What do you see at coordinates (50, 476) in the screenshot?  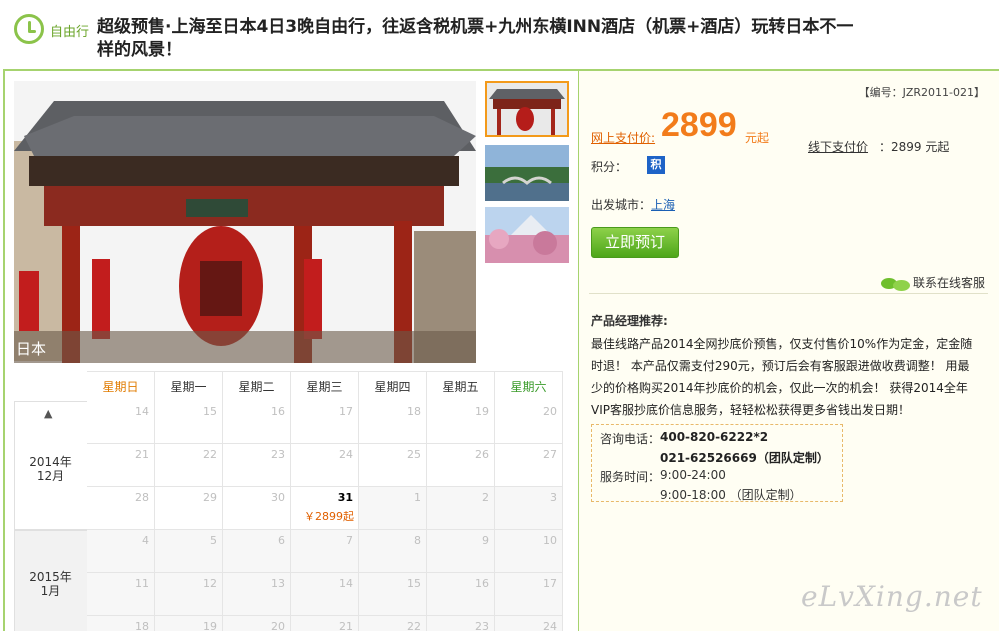 I see `month-month: 12月` at bounding box center [50, 476].